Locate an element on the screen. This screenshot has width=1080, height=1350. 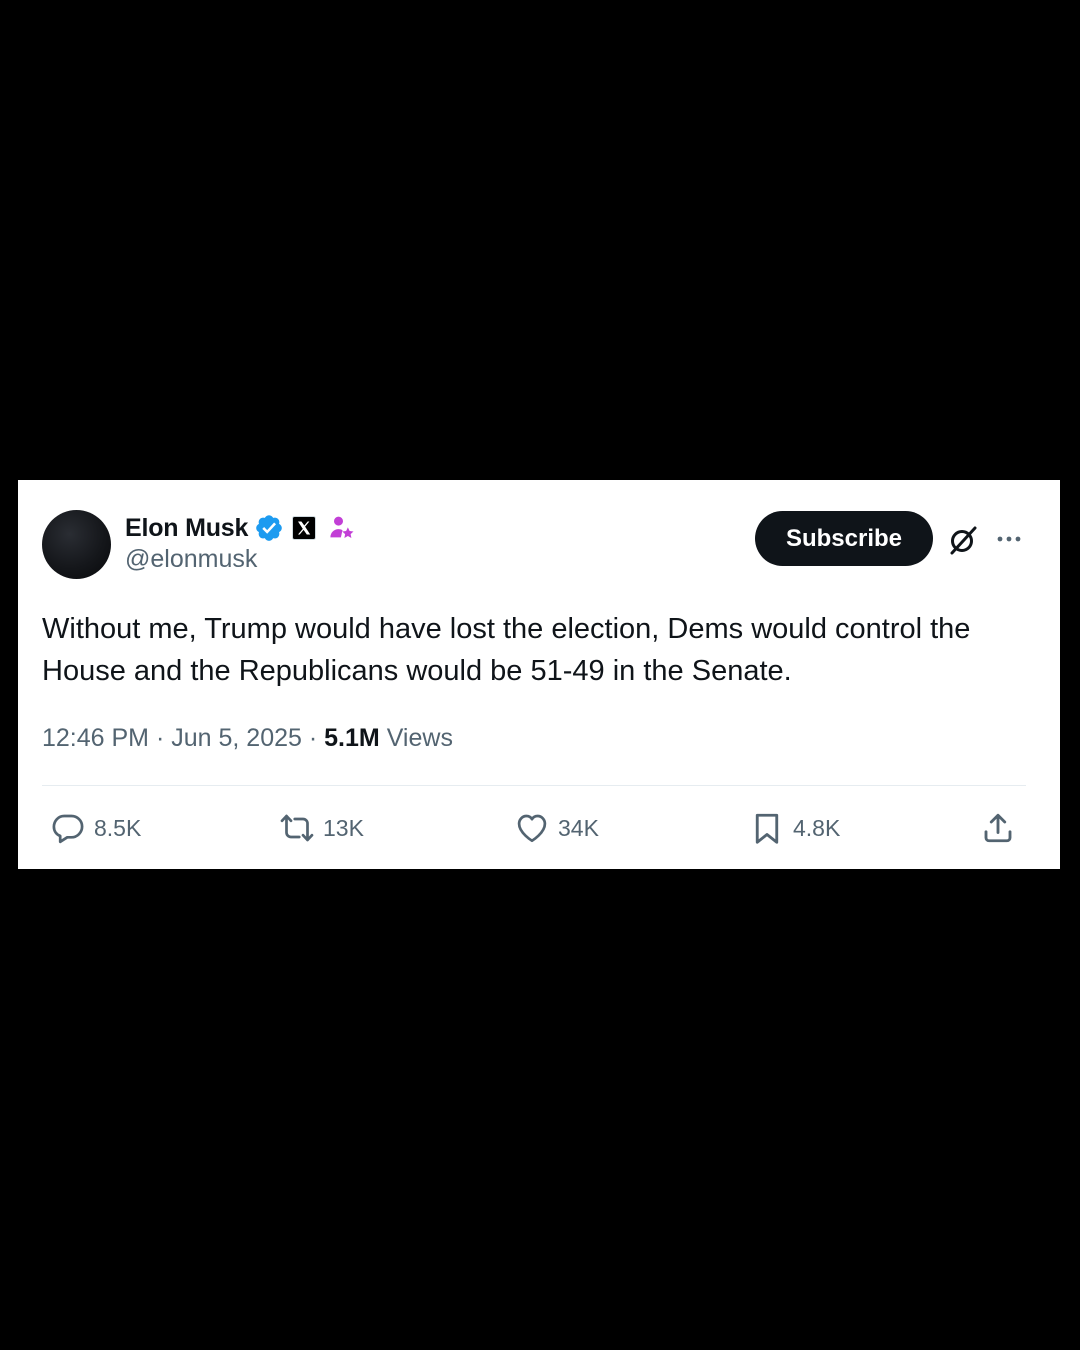
subscribe-button: Subscribe is located at coordinates (844, 538).